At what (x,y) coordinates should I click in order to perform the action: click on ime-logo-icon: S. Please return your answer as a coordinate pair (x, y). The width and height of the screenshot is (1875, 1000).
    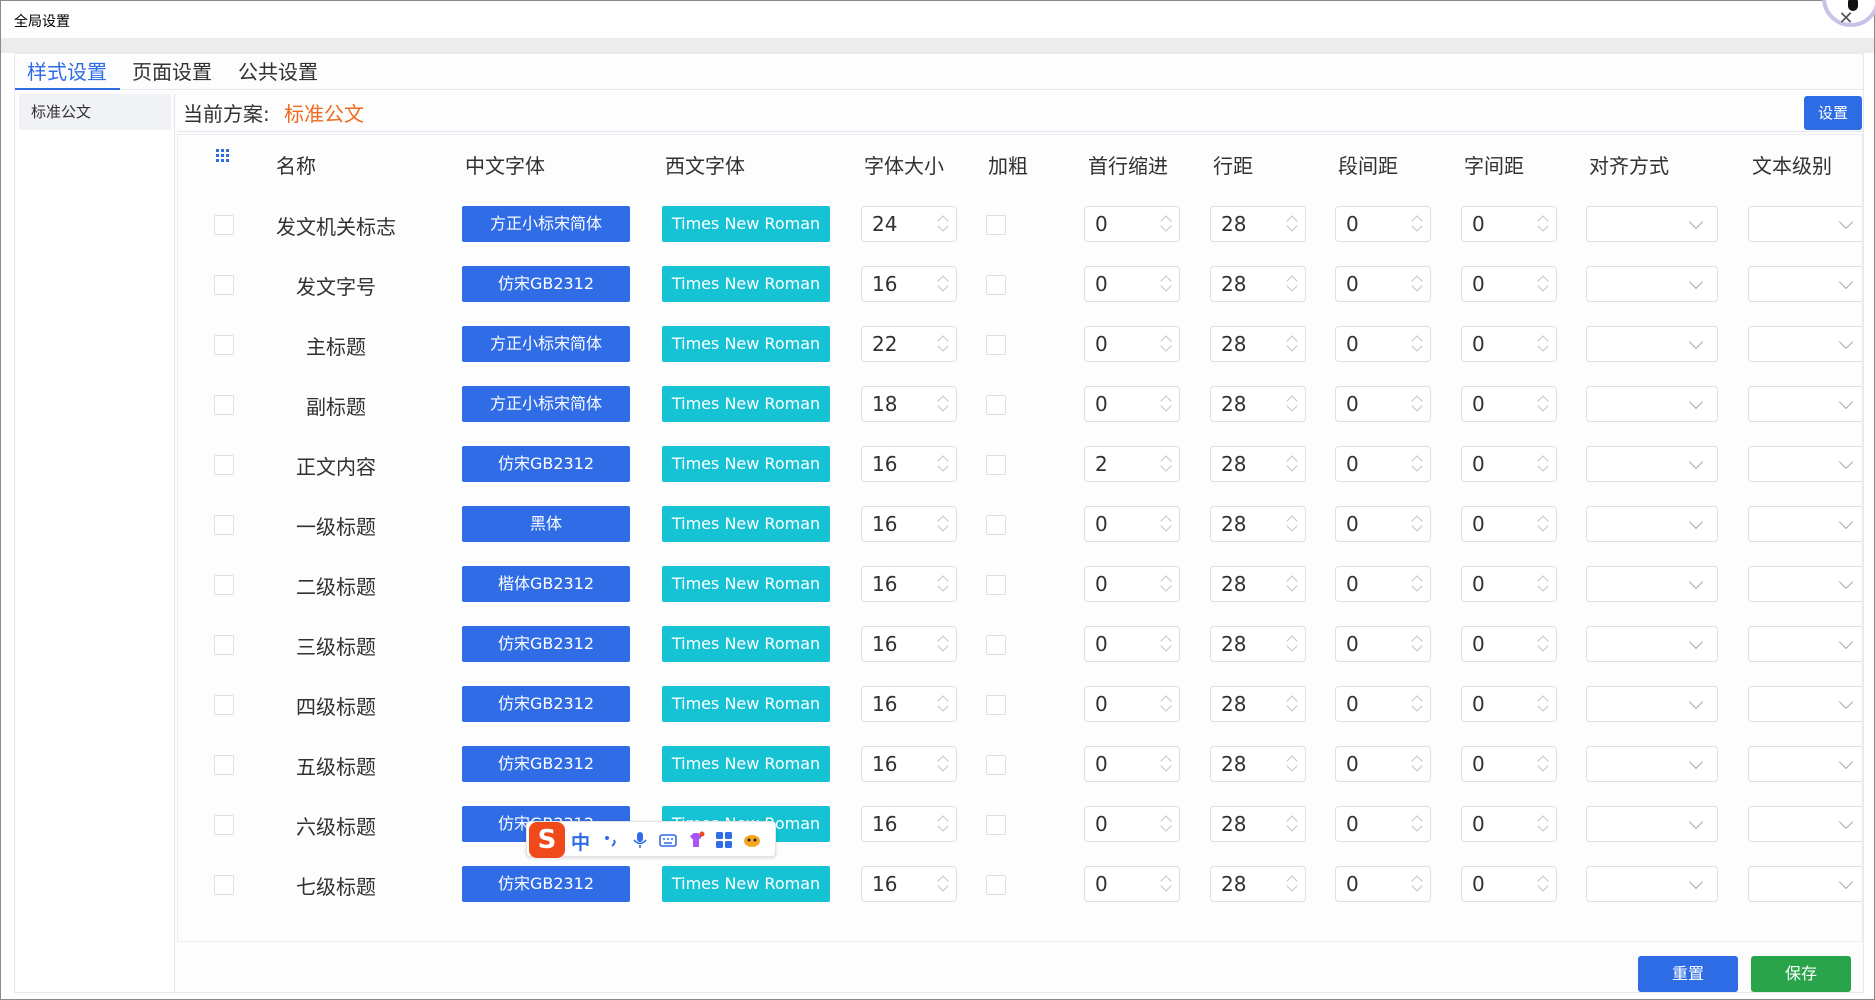
    Looking at the image, I should click on (547, 840).